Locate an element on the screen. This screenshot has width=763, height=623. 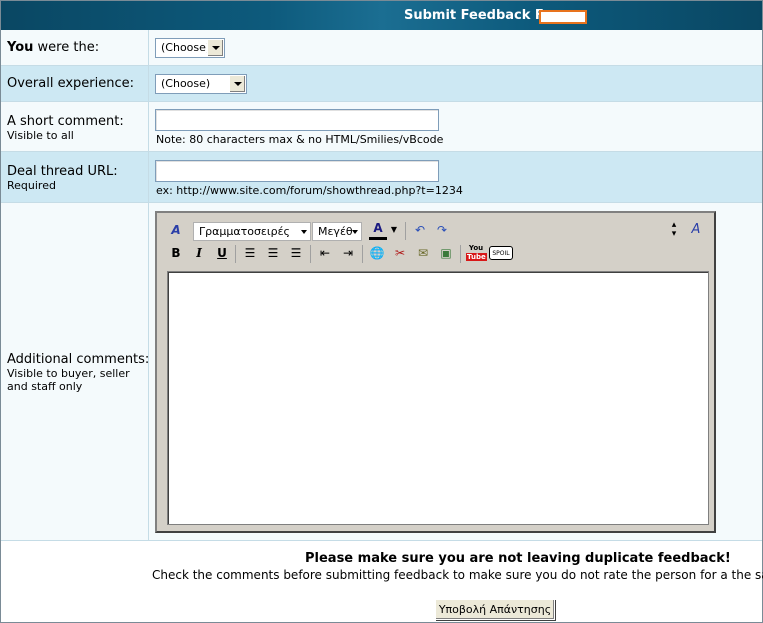
insert-email-icon: ✉ is located at coordinates (423, 253).